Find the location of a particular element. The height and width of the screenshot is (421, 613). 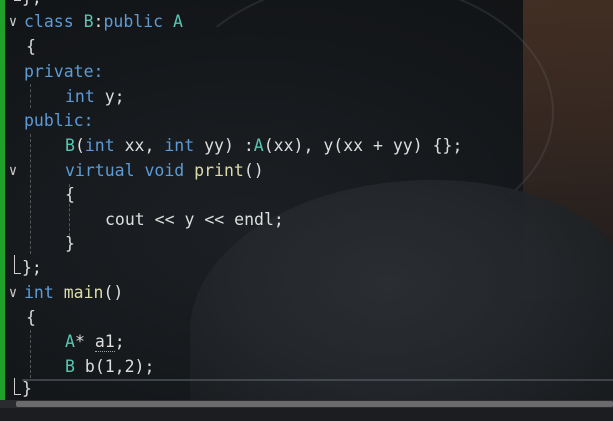

access-specifier-token: private: is located at coordinates (64, 71).